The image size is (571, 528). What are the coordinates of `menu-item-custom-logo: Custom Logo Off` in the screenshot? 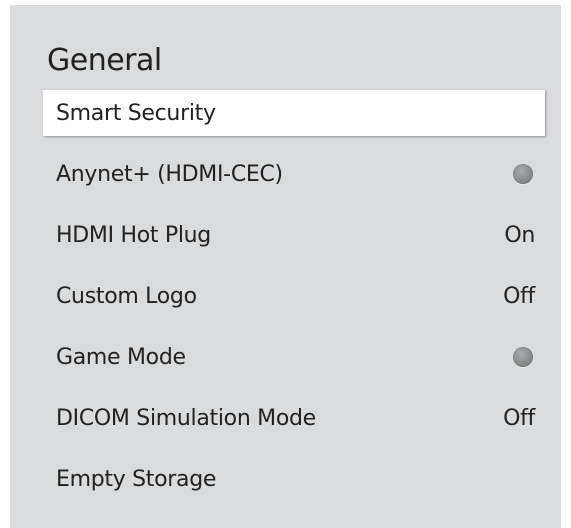 It's located at (294, 296).